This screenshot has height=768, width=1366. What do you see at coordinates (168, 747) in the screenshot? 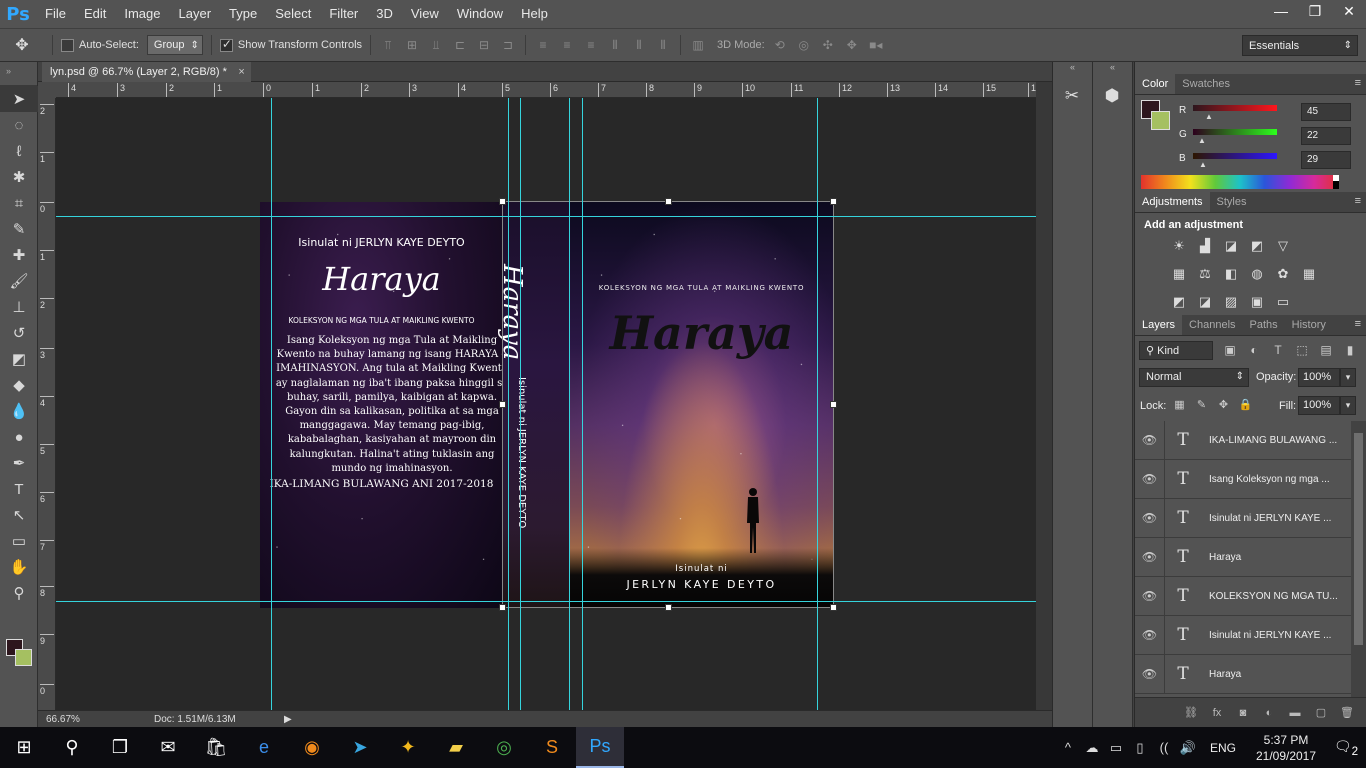
I see `mail-icon: ✉` at bounding box center [168, 747].